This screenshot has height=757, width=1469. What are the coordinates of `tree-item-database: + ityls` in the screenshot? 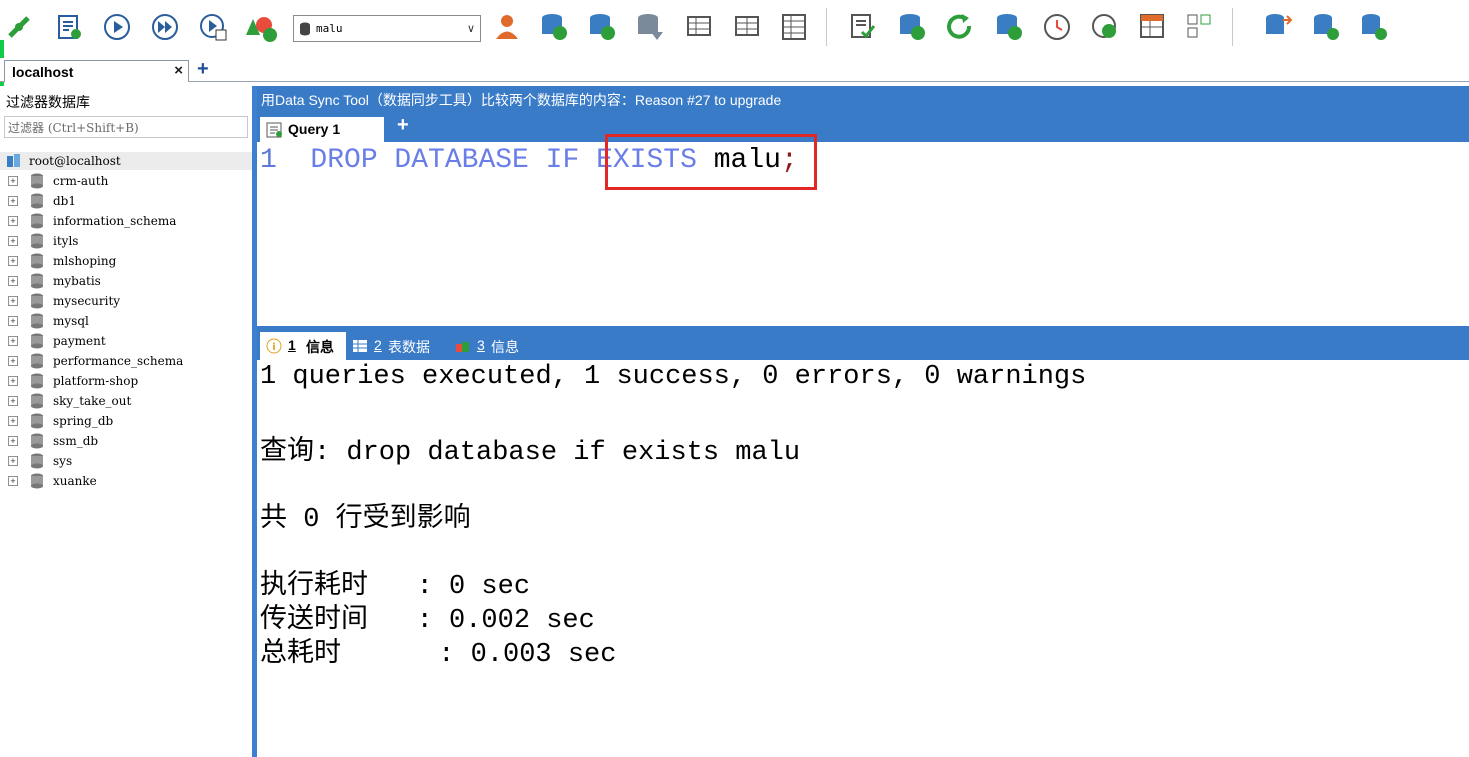 It's located at (126, 242).